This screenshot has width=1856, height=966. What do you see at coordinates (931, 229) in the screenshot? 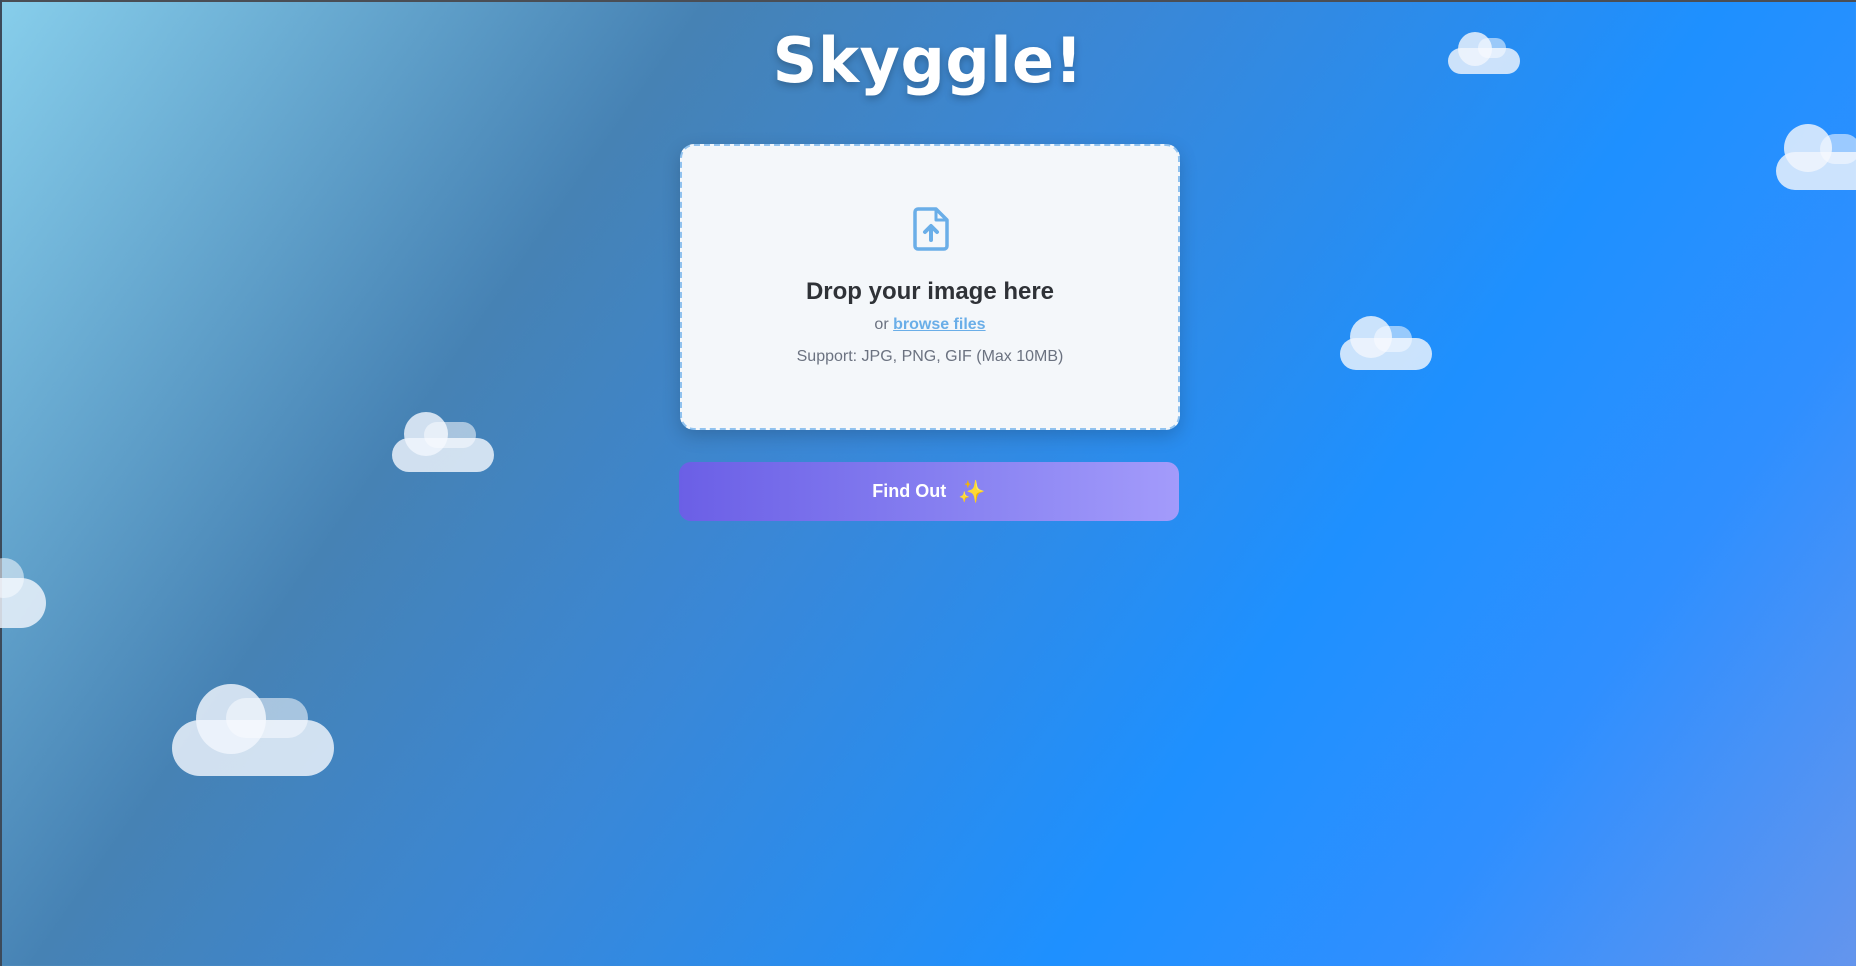
I see `file-upload-icon` at bounding box center [931, 229].